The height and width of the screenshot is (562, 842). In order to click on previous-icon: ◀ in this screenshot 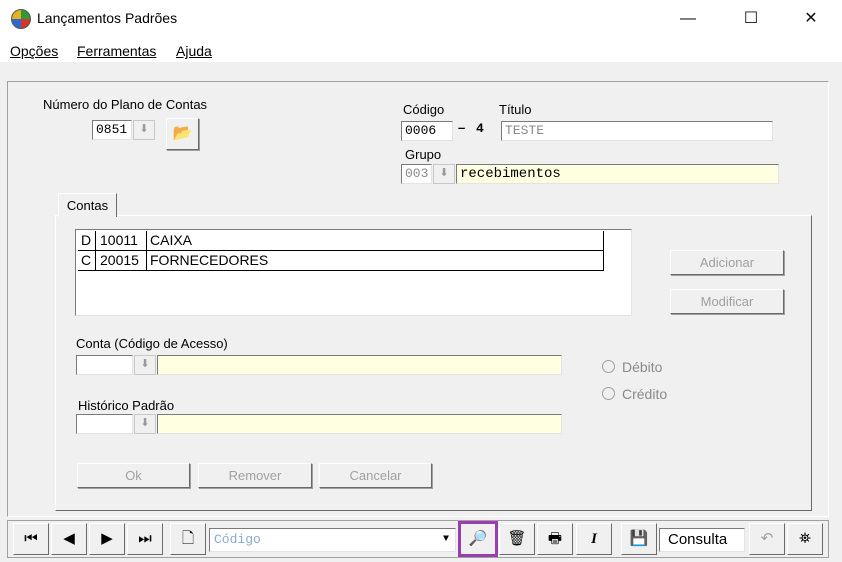, I will do `click(69, 538)`.